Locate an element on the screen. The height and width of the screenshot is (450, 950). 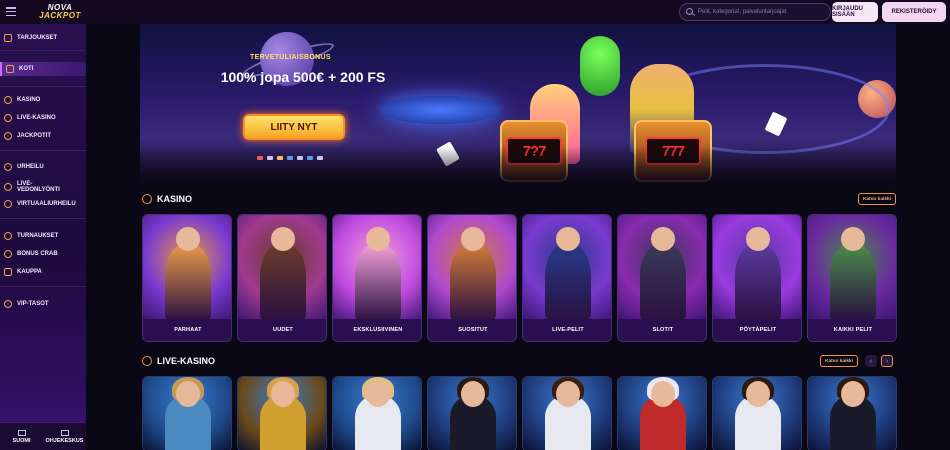
sidebar-item-label: BONUS CRAB is located at coordinates (37, 254).